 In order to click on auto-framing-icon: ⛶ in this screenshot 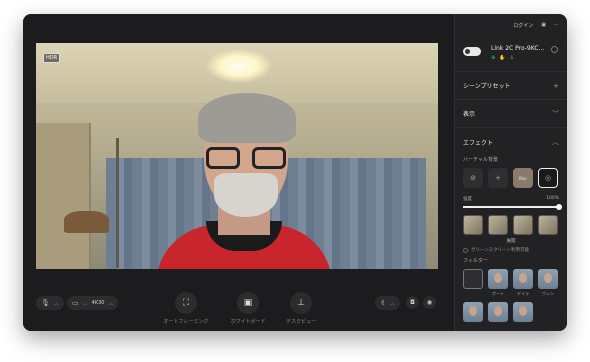, I will do `click(186, 303)`.